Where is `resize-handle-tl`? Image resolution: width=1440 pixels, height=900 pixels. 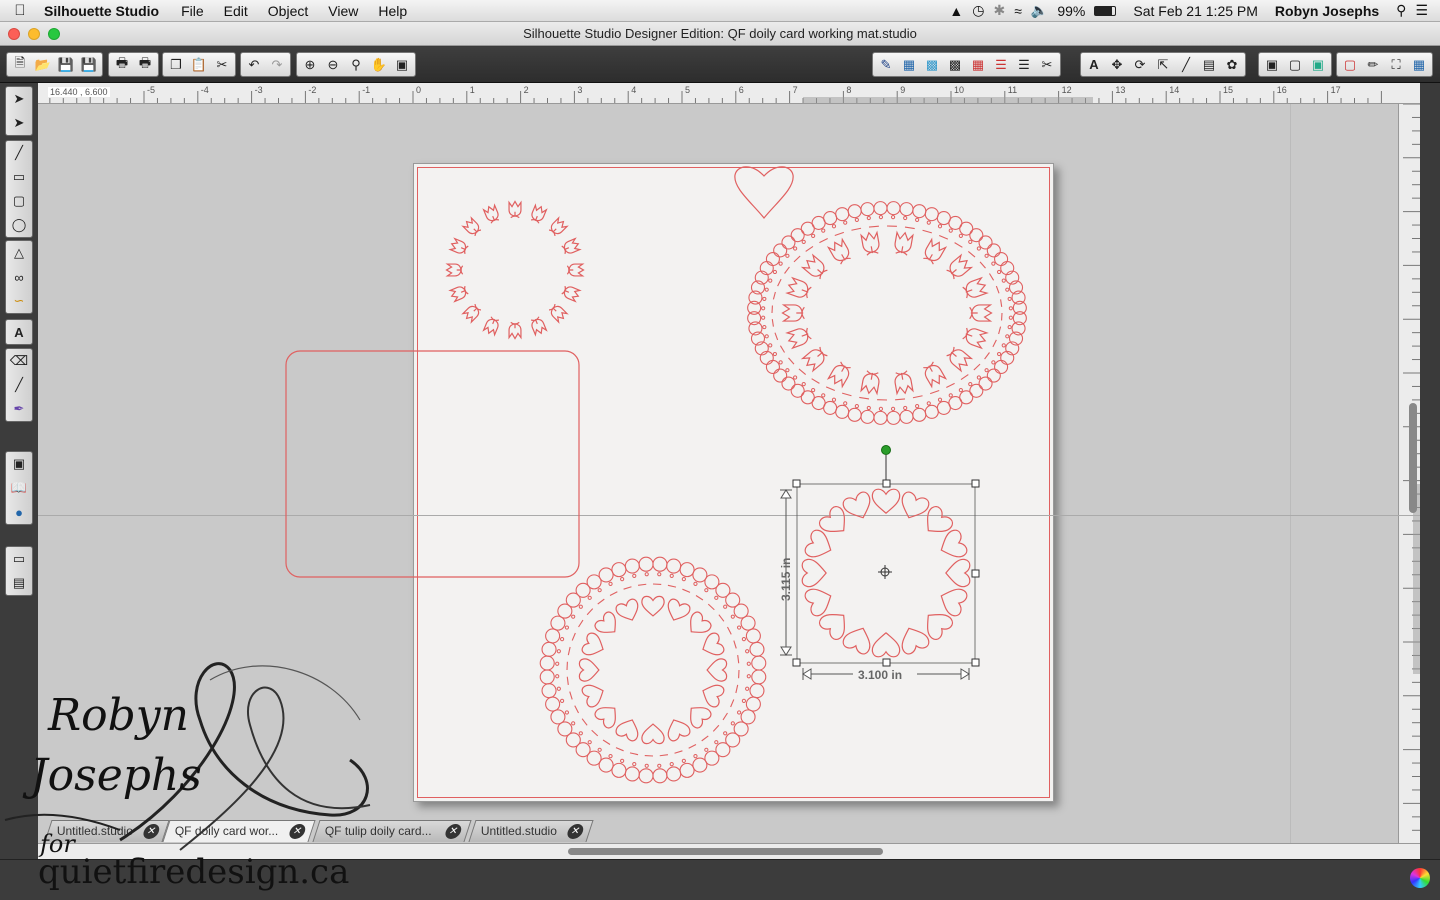
resize-handle-tl is located at coordinates (796, 483).